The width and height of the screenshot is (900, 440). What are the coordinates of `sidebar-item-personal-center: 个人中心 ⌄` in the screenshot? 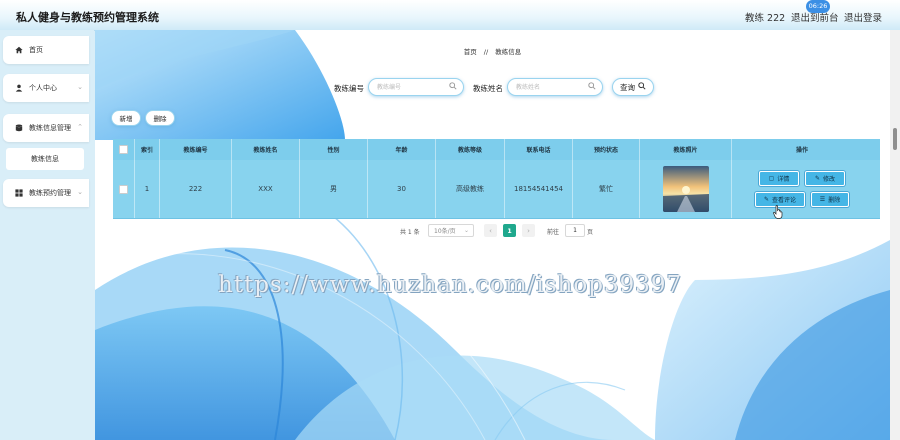 It's located at (46, 88).